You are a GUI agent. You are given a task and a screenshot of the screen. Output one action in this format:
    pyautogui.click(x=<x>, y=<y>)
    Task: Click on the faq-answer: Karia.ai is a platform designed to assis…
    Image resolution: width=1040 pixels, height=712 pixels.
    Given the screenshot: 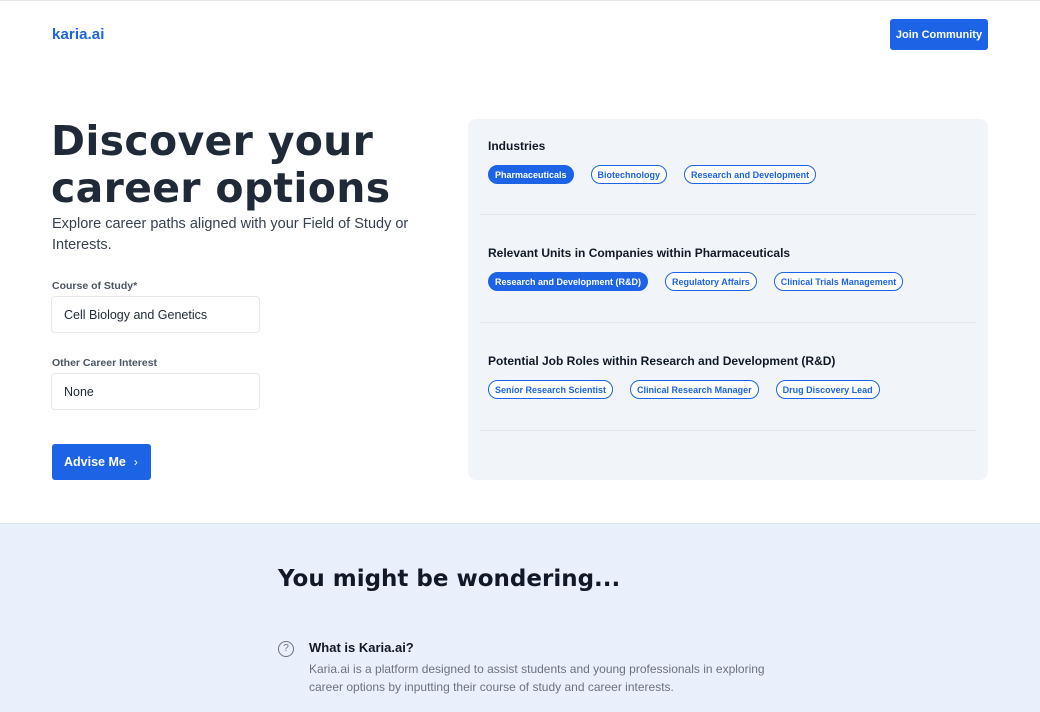 What is the action you would take?
    pyautogui.click(x=537, y=678)
    